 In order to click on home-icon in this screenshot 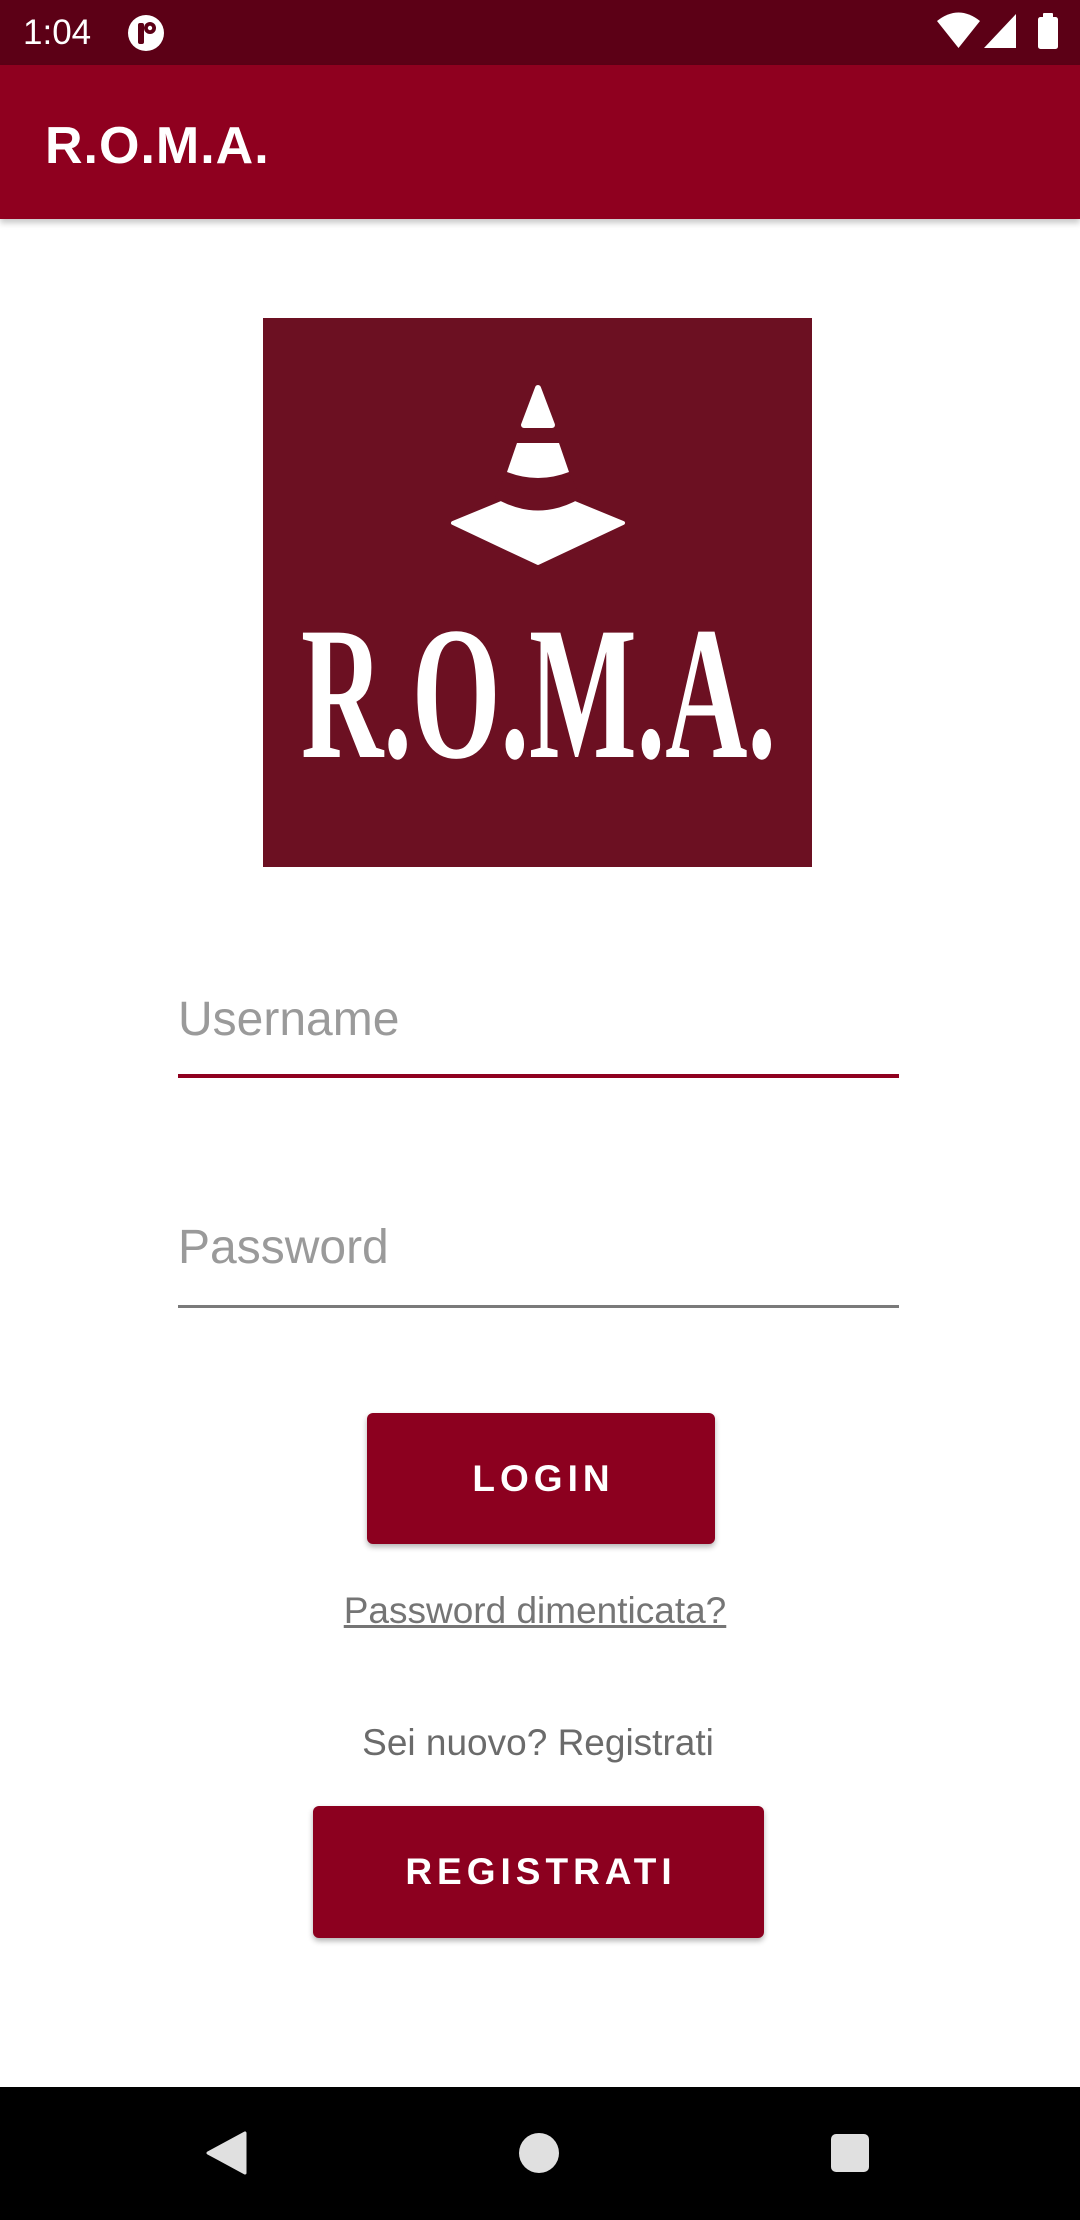, I will do `click(539, 2153)`.